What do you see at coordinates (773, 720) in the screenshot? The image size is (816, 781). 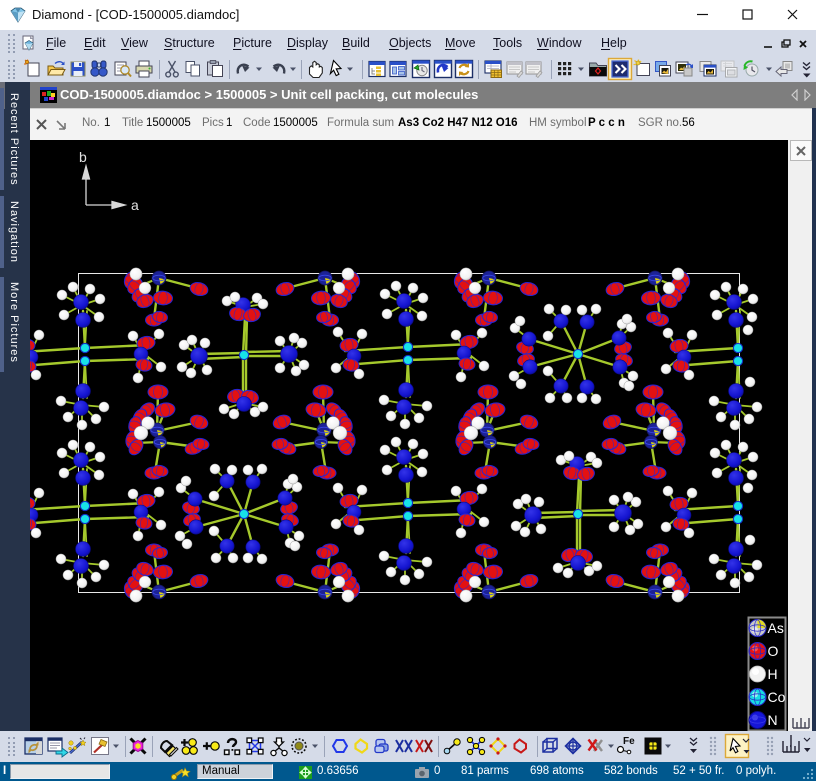 I see `svg-text: N` at bounding box center [773, 720].